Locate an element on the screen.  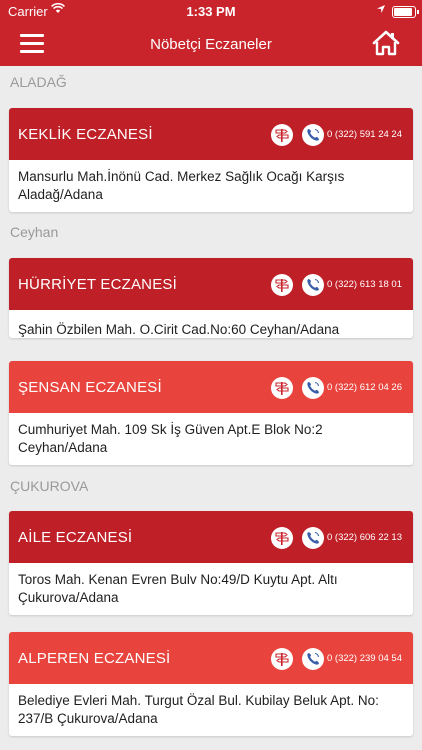
phone-number: 0 (322) 239 04 54 is located at coordinates (364, 658).